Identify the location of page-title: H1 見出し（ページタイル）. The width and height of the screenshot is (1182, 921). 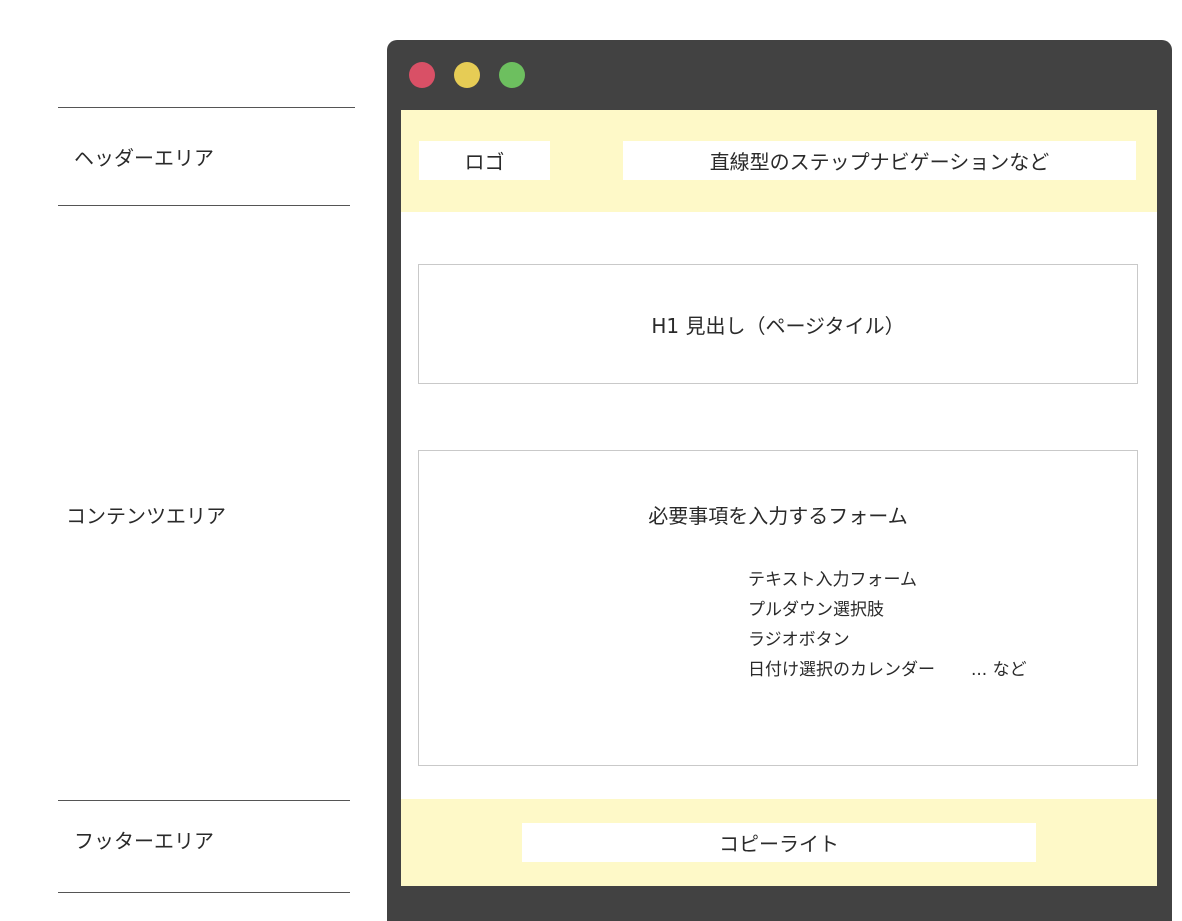
(778, 324).